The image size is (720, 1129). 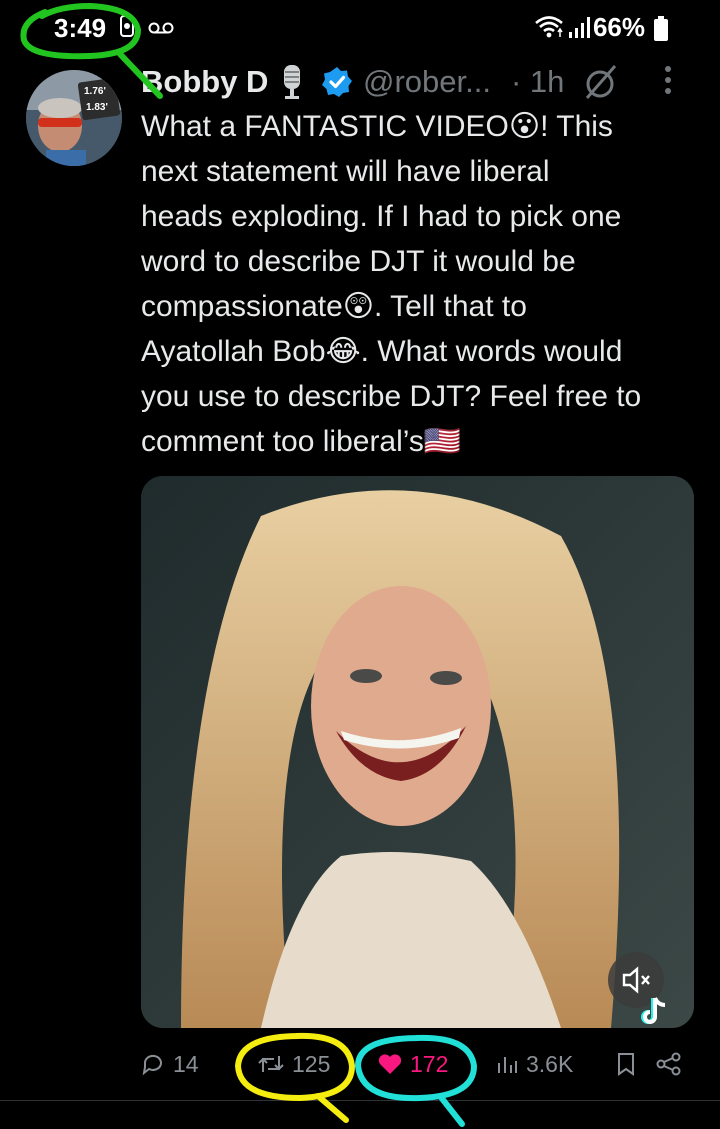 I want to click on reply-count: 14, so click(x=186, y=1063).